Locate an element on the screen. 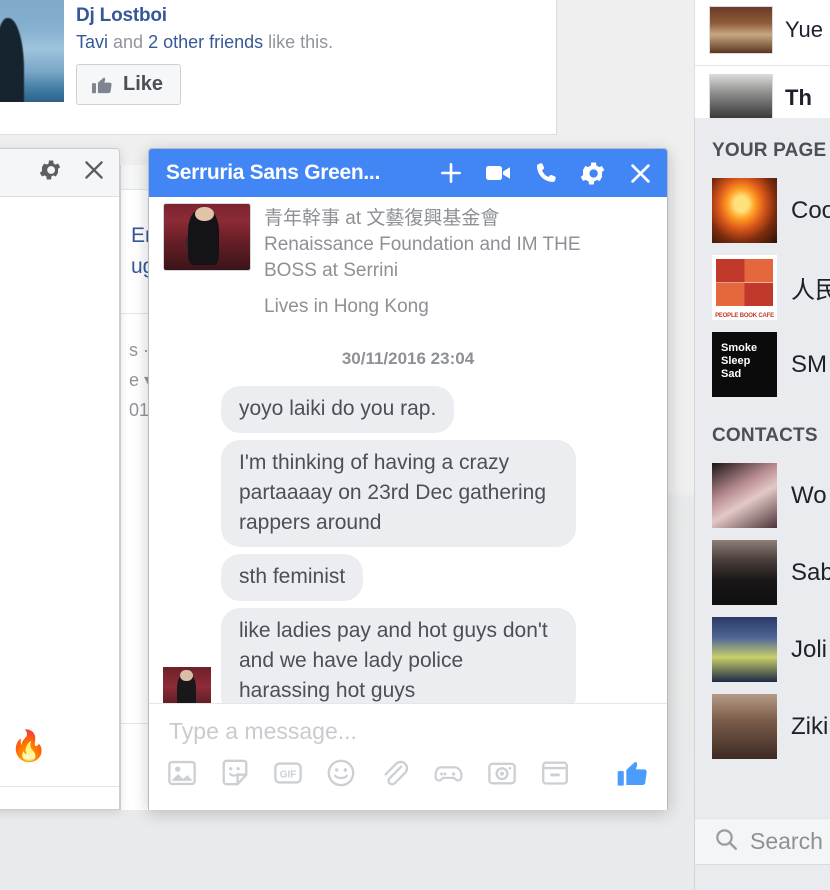 Image resolution: width=830 pixels, height=890 pixels. composer-toolbar: GIF is located at coordinates (408, 778).